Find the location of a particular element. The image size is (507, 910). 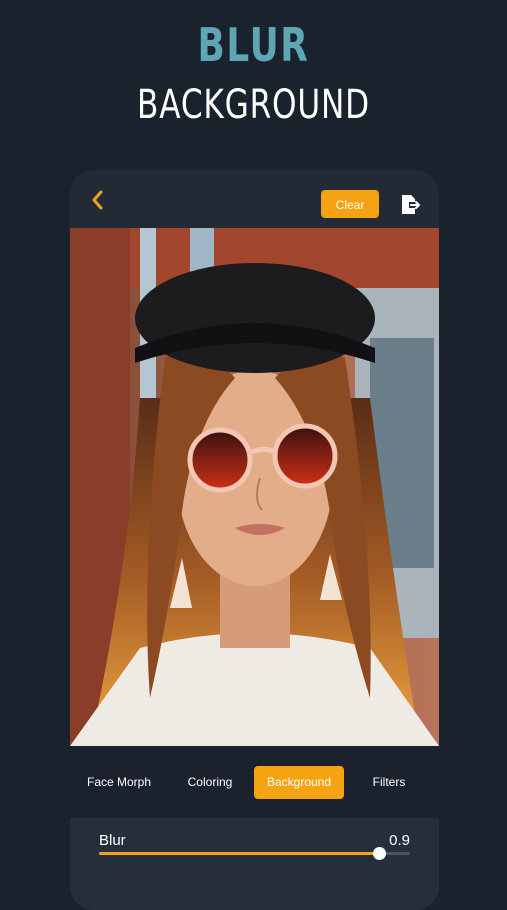

tab-coloring: Coloring is located at coordinates (210, 782).